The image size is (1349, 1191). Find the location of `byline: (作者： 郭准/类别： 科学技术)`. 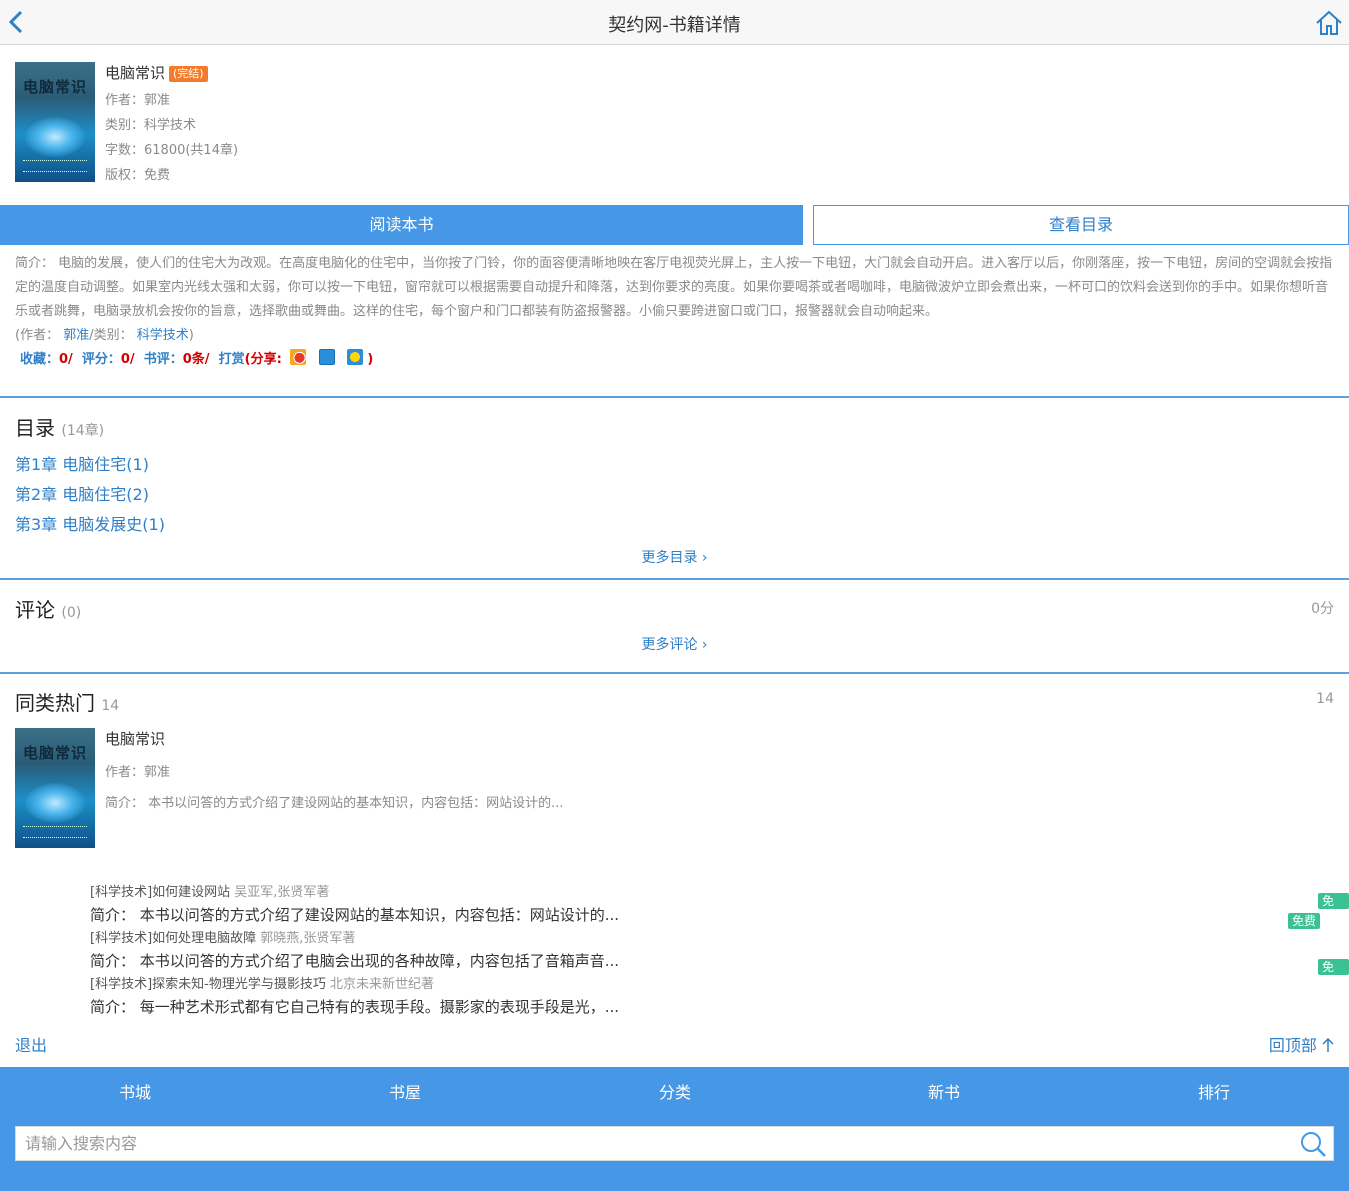

byline: (作者： 郭准/类别： 科学技术) is located at coordinates (104, 335).